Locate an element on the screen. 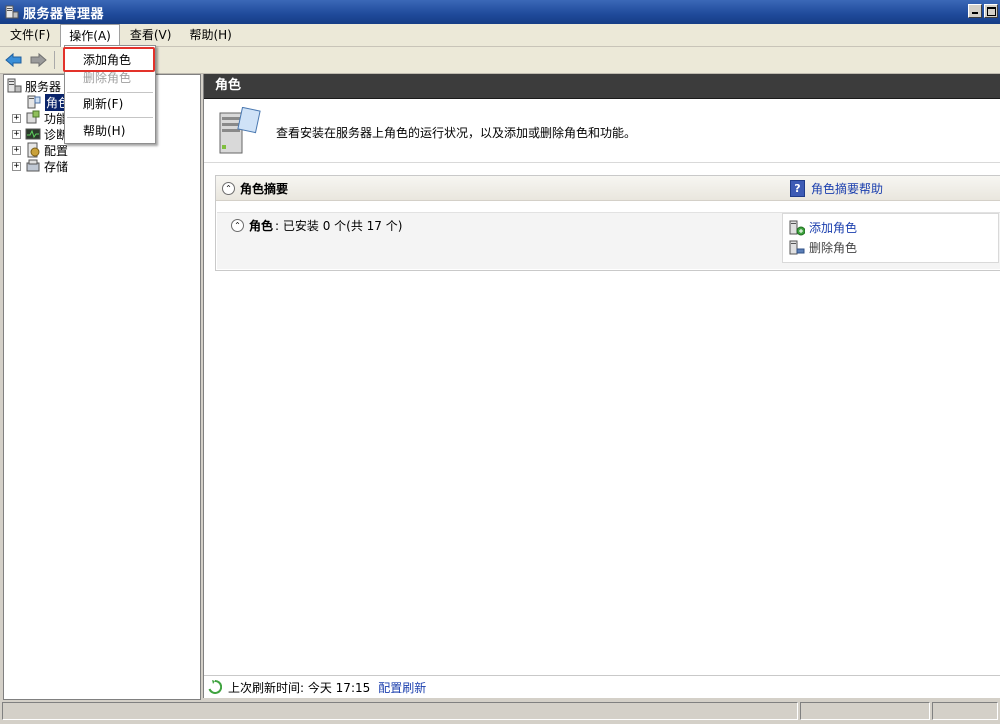 Image resolution: width=1000 pixels, height=724 pixels. section-header: ⌃ 角色摘要 ? 角色摘要帮助 is located at coordinates (608, 188).